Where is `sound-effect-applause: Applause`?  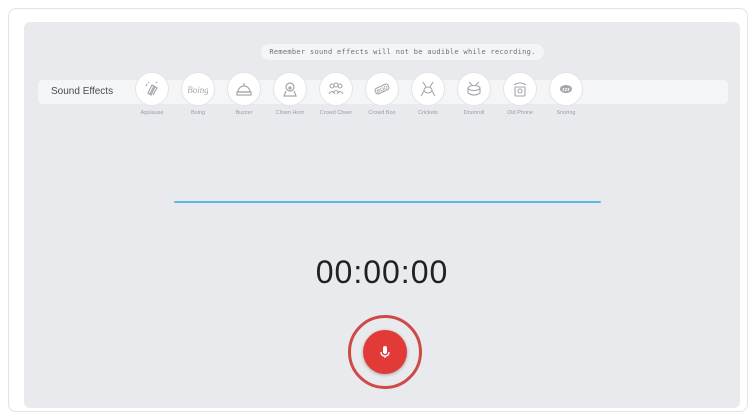 sound-effect-applause: Applause is located at coordinates (152, 112).